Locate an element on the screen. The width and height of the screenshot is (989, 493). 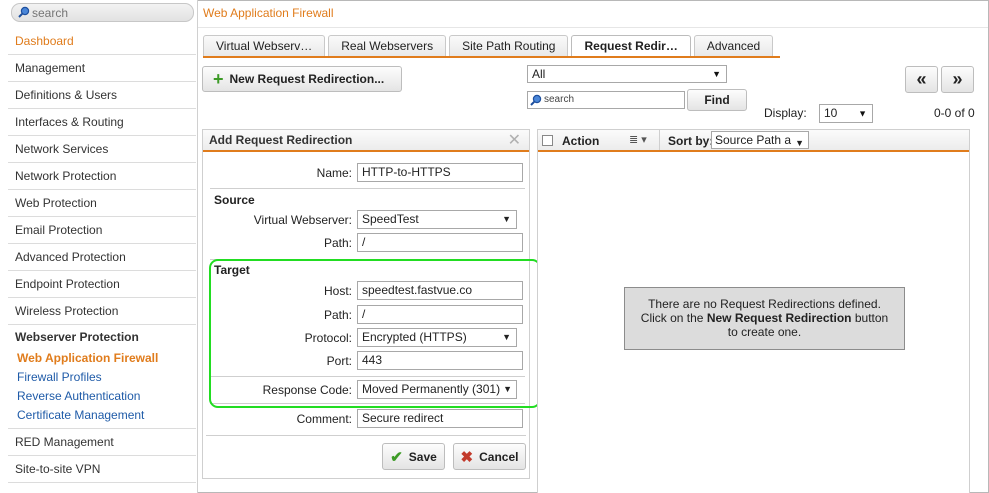
tab-real-webservers: Real Webservers is located at coordinates (387, 46).